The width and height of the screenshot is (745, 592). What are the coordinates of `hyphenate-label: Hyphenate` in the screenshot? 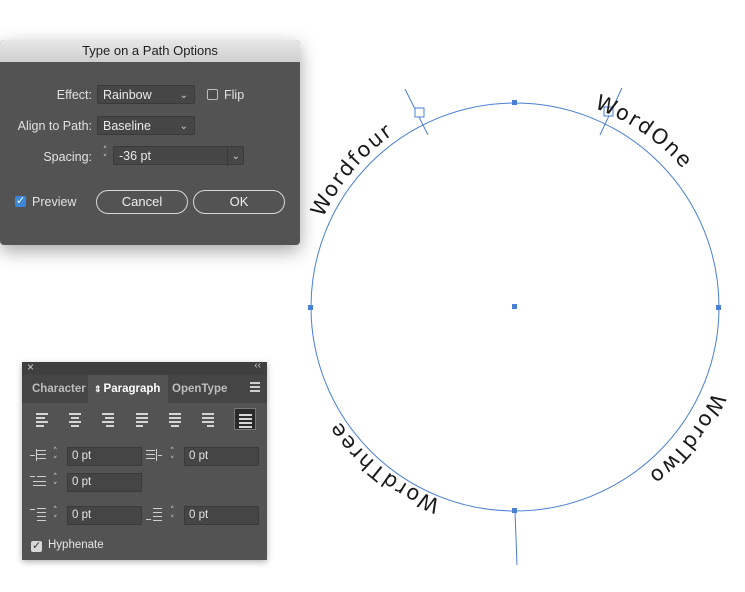 It's located at (76, 545).